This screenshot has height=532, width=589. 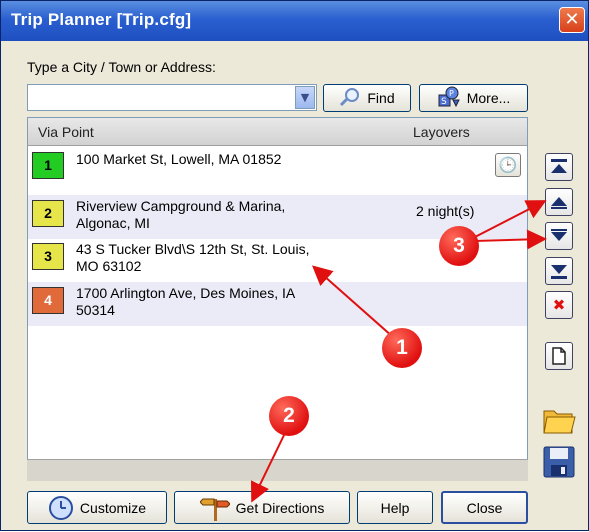 I want to click on callout-2: 2, so click(x=289, y=416).